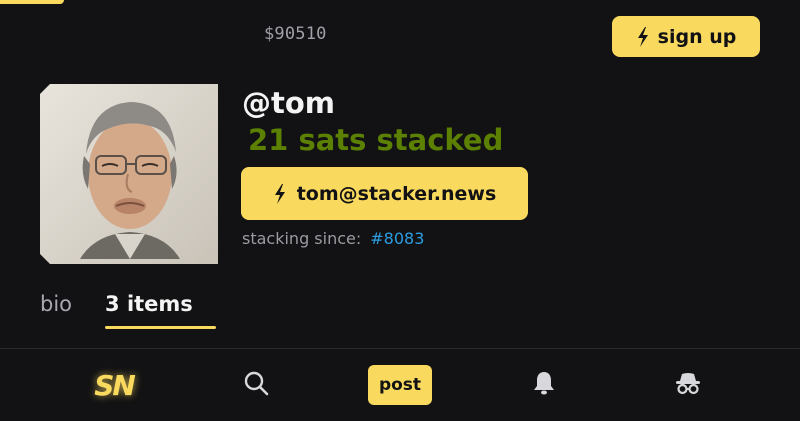 The image size is (800, 421). What do you see at coordinates (397, 238) in the screenshot?
I see `stacking-since-item-link: #8083` at bounding box center [397, 238].